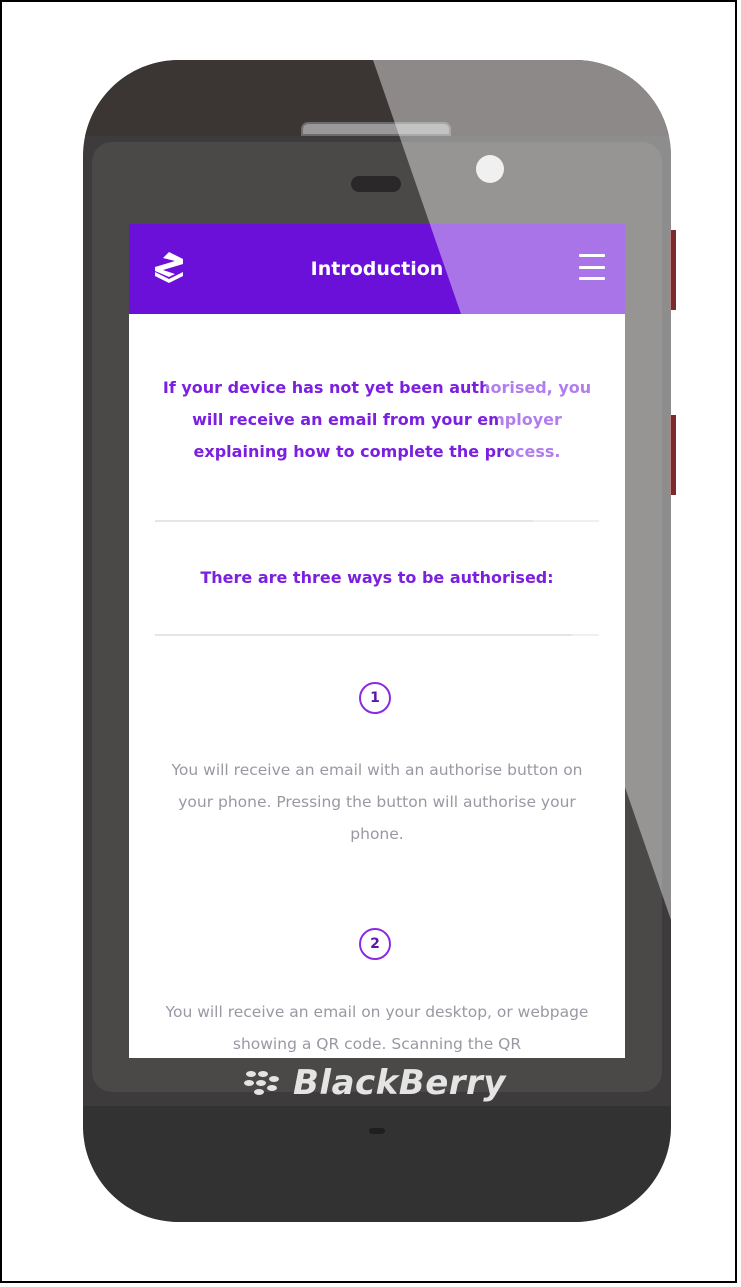 The width and height of the screenshot is (741, 1287). What do you see at coordinates (399, 1083) in the screenshot?
I see `brand-name: BlackBerry` at bounding box center [399, 1083].